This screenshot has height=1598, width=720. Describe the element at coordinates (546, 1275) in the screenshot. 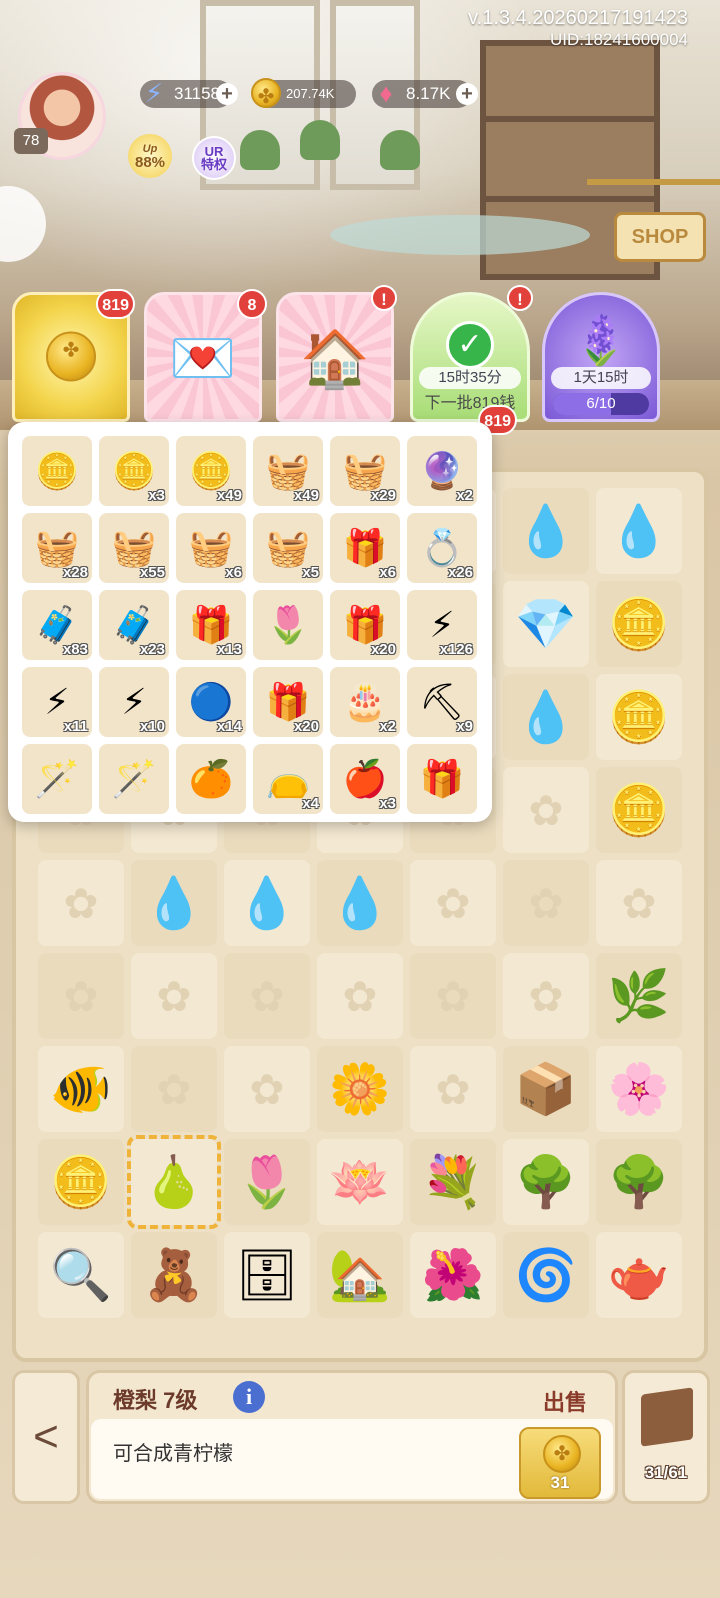

I see `board-cell: 🌀` at that location.